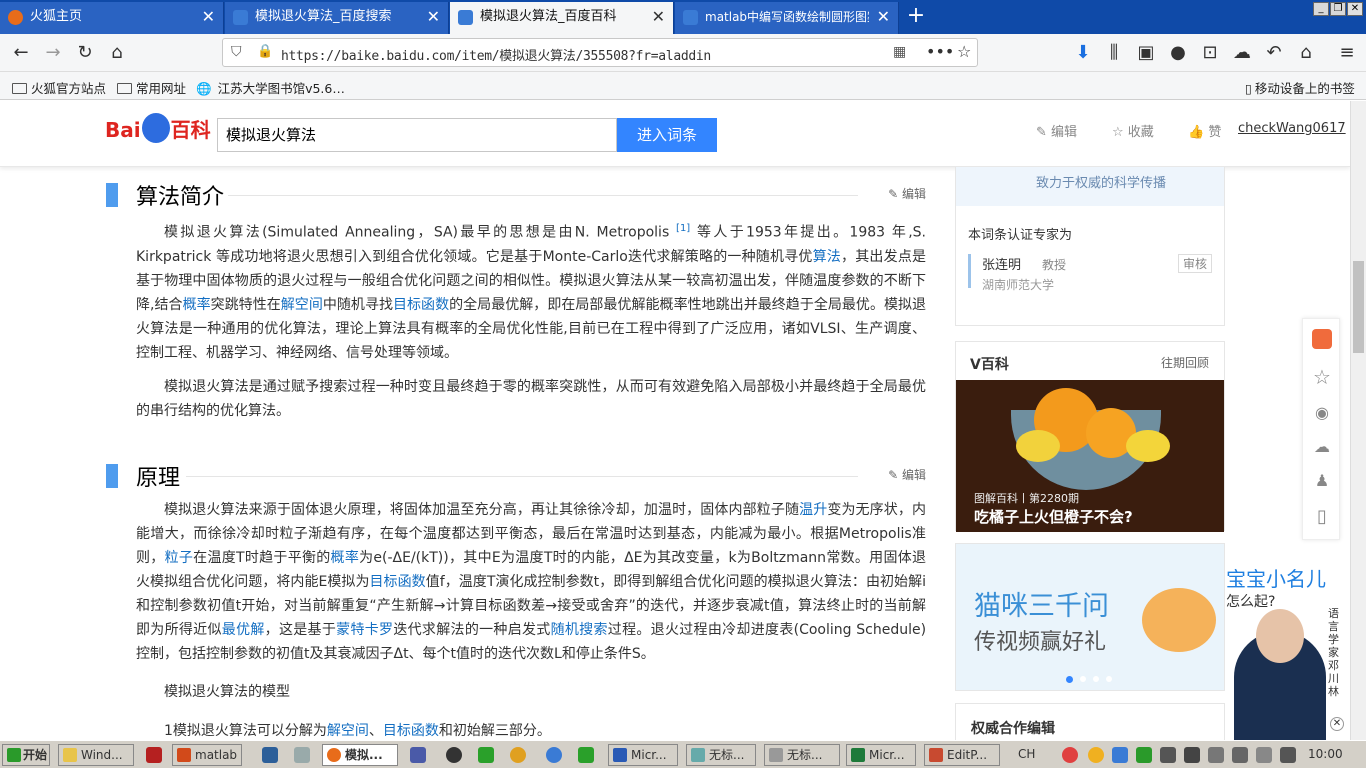  Describe the element at coordinates (112, 18) in the screenshot. I see `tab-firefox-home: 火狐主页 ✕` at that location.